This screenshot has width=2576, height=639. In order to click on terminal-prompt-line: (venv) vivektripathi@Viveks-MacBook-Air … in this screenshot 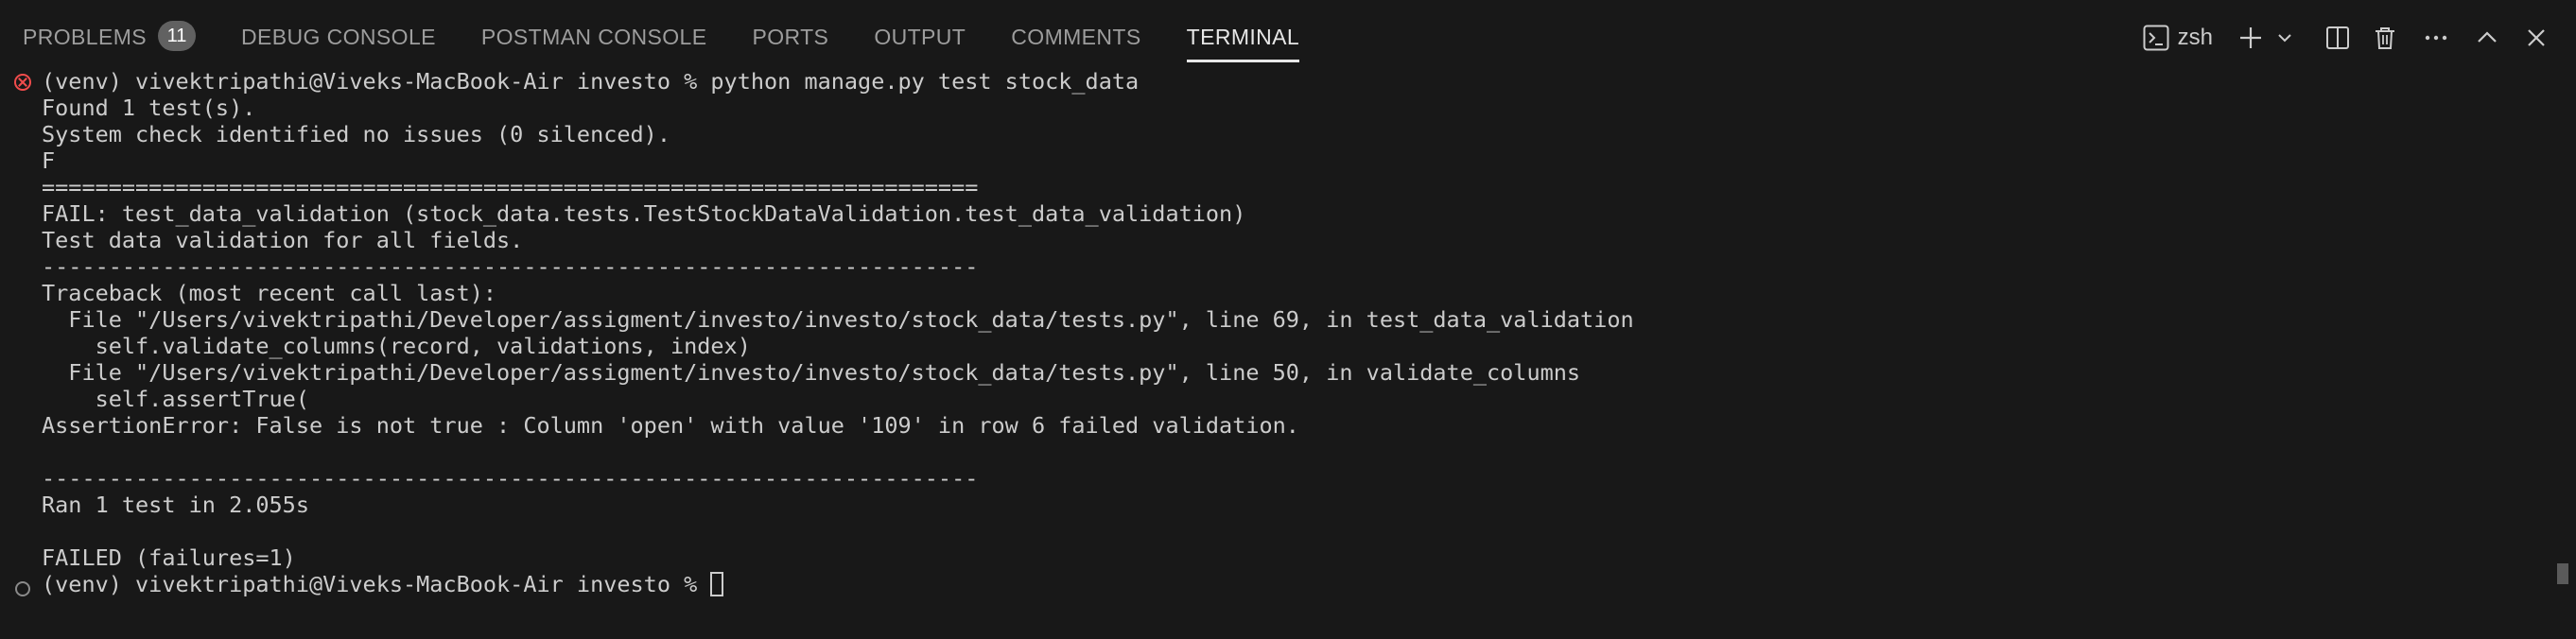, I will do `click(383, 584)`.